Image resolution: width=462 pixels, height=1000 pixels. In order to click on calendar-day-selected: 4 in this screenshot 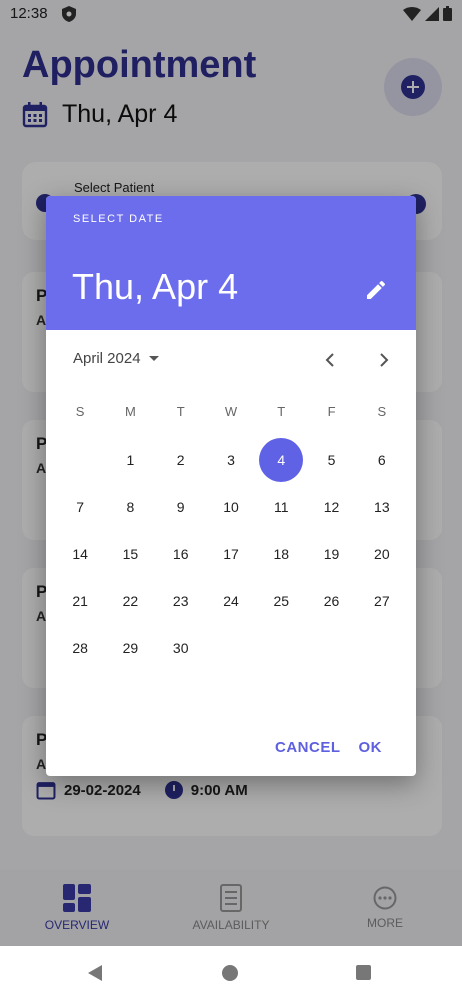, I will do `click(281, 459)`.